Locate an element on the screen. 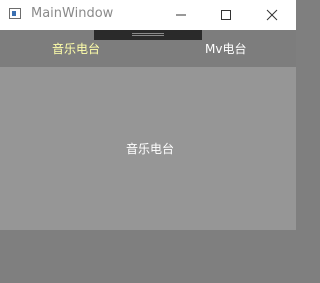 Image resolution: width=320 pixels, height=283 pixels. app-window-icon is located at coordinates (15, 13).